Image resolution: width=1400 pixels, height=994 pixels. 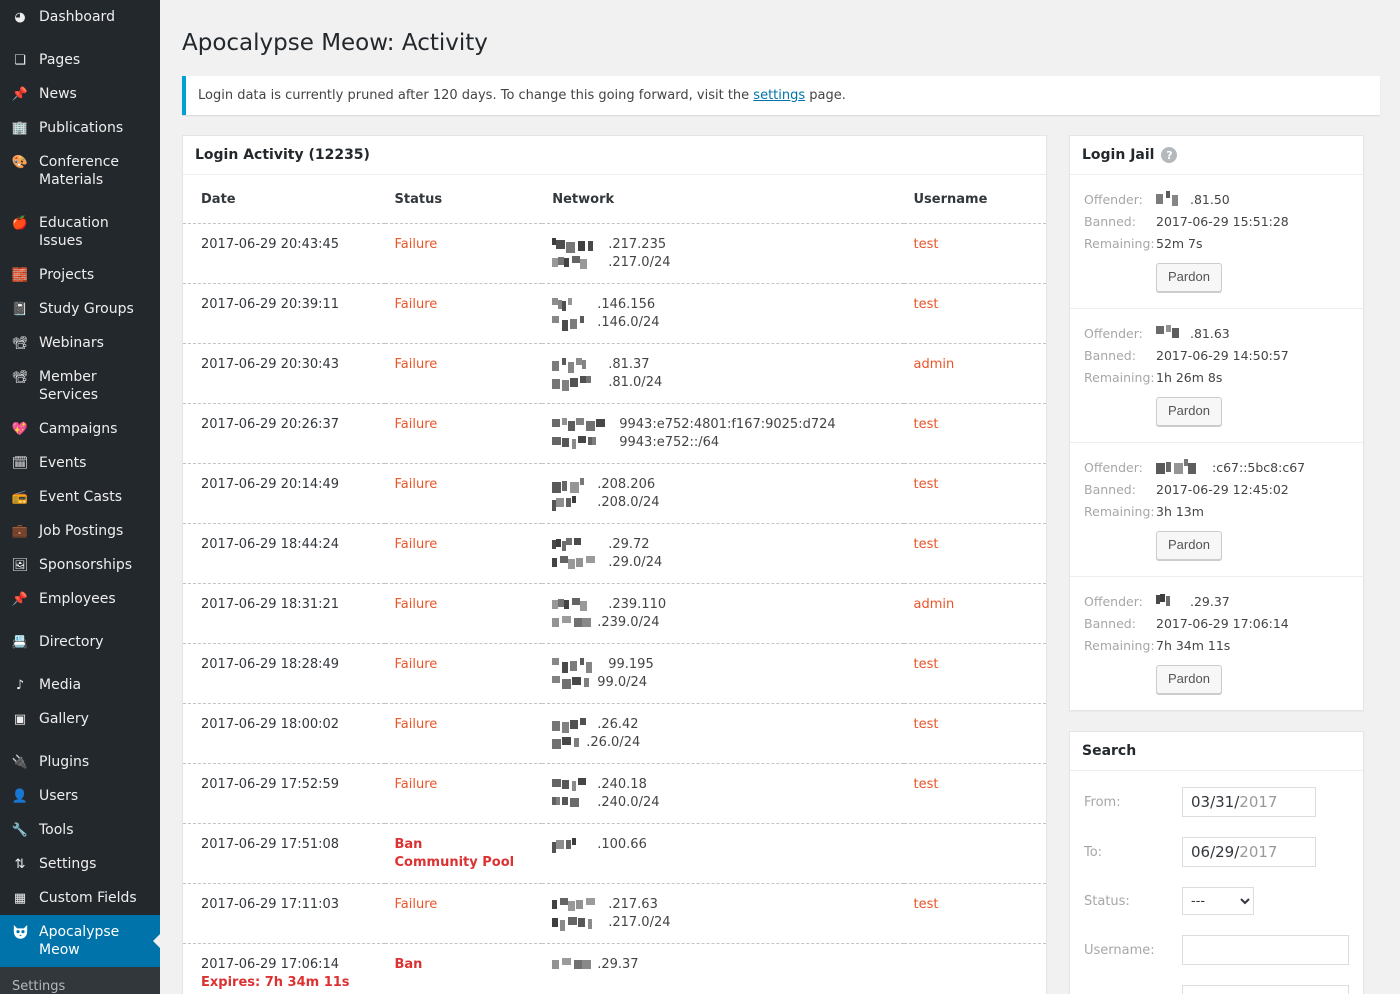 I want to click on row-network-ip: .146.156, so click(x=603, y=304).